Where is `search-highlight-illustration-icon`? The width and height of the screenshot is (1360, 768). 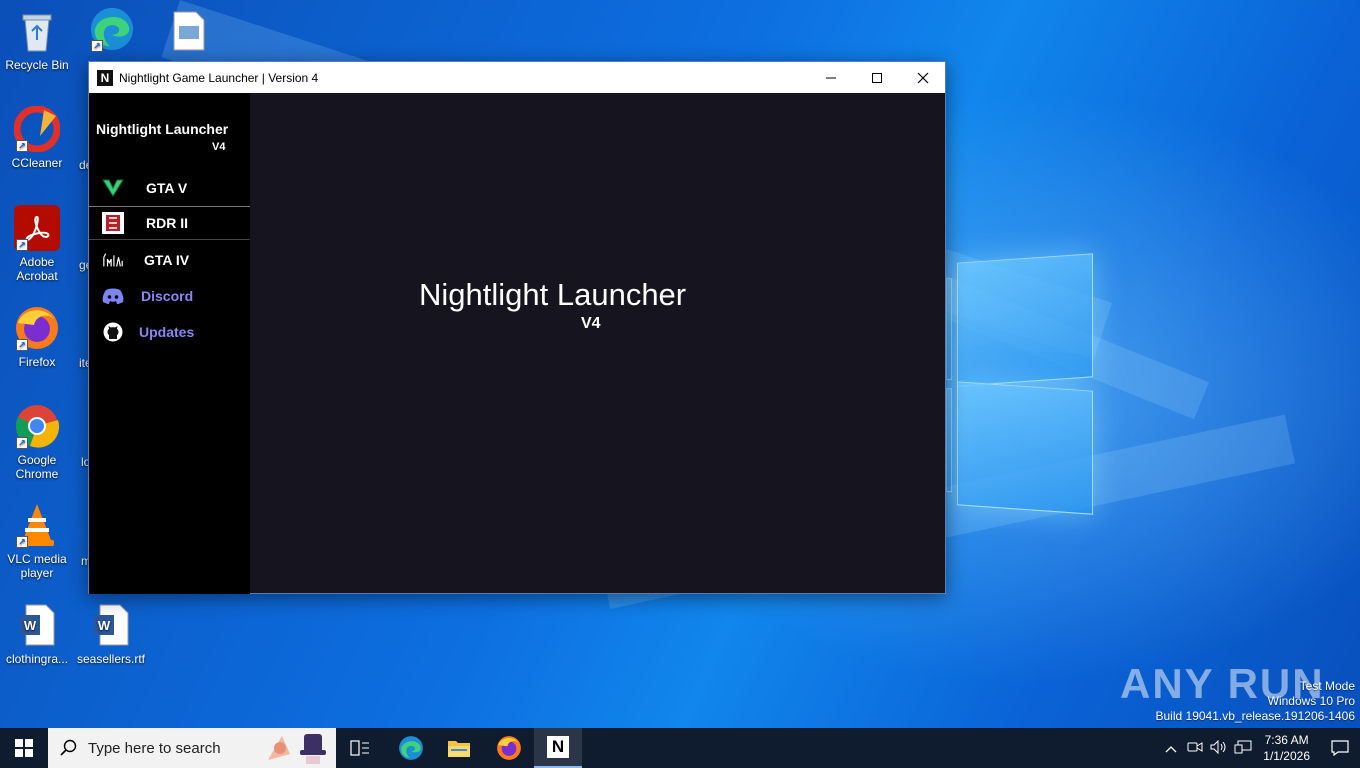
search-highlight-illustration-icon is located at coordinates (297, 749).